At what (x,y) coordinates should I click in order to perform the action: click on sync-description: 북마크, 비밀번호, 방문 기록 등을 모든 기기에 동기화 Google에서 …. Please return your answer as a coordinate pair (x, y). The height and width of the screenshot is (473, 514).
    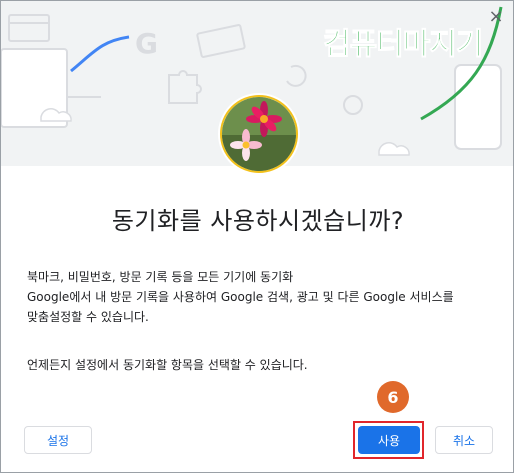
    Looking at the image, I should click on (262, 297).